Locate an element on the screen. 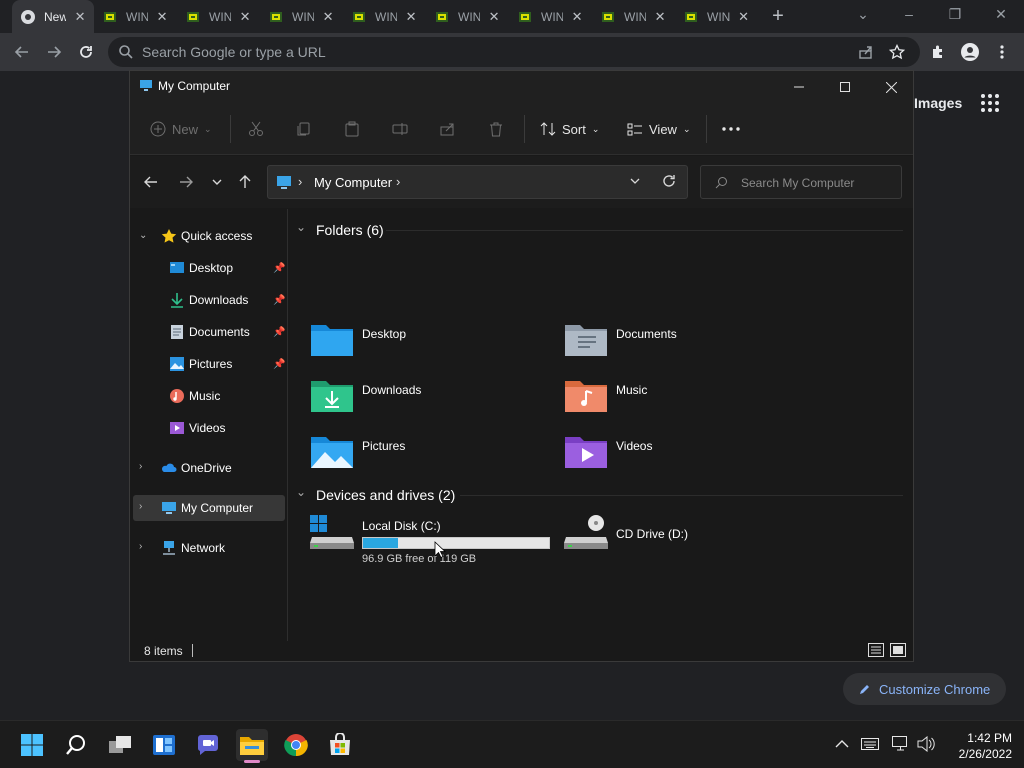 This screenshot has height=768, width=1024. sidebar-item-my-computer: › My Computer is located at coordinates (209, 508).